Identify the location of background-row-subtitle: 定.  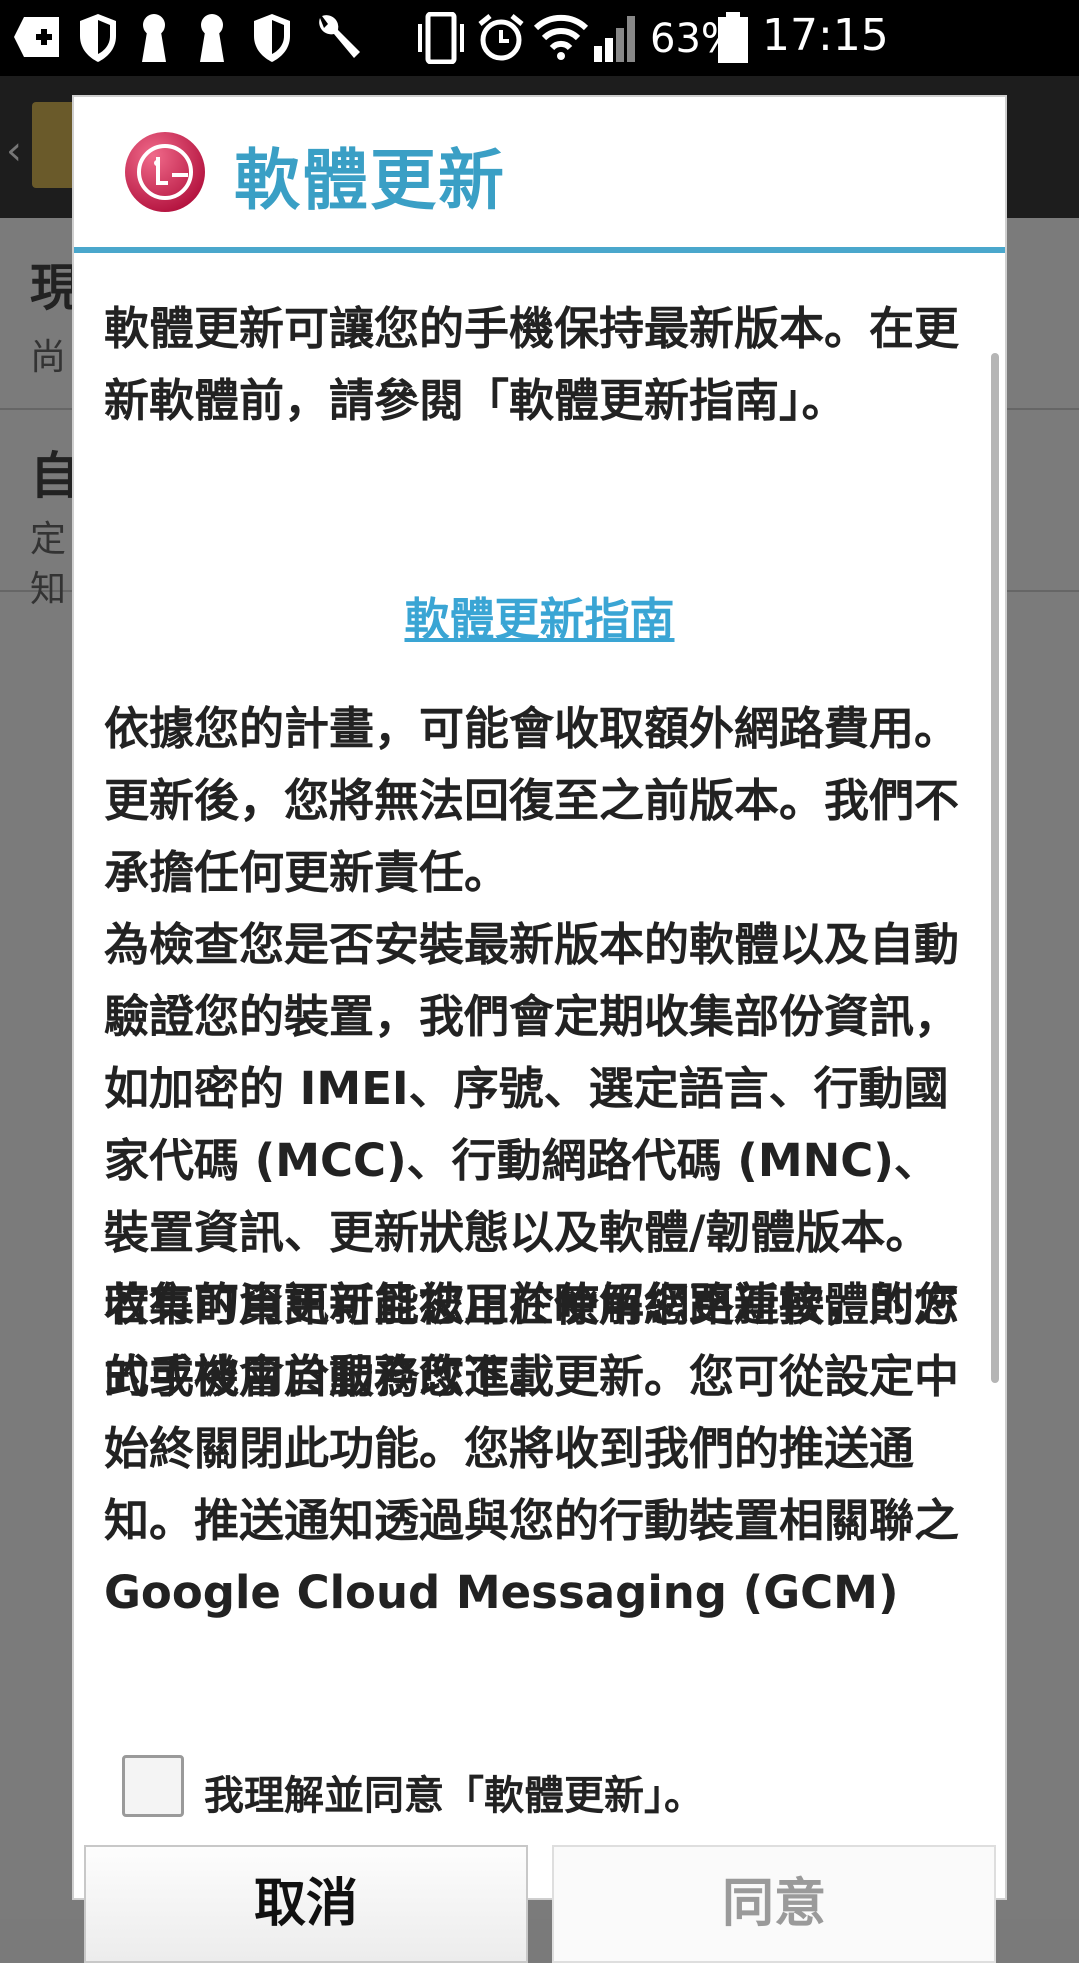
(48, 539).